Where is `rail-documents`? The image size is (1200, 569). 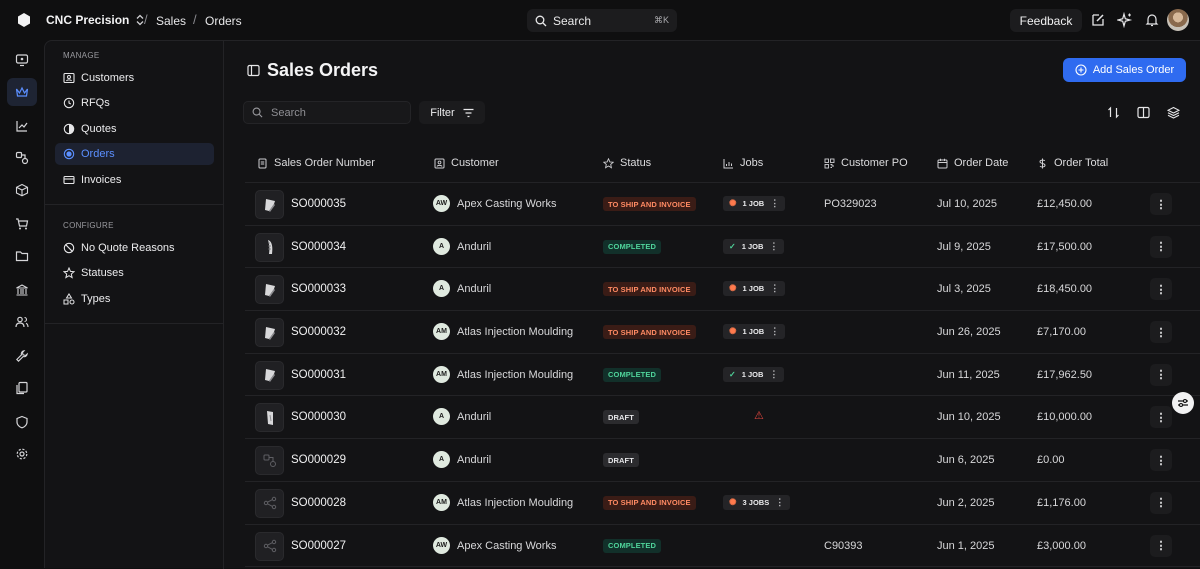
rail-documents is located at coordinates (22, 256).